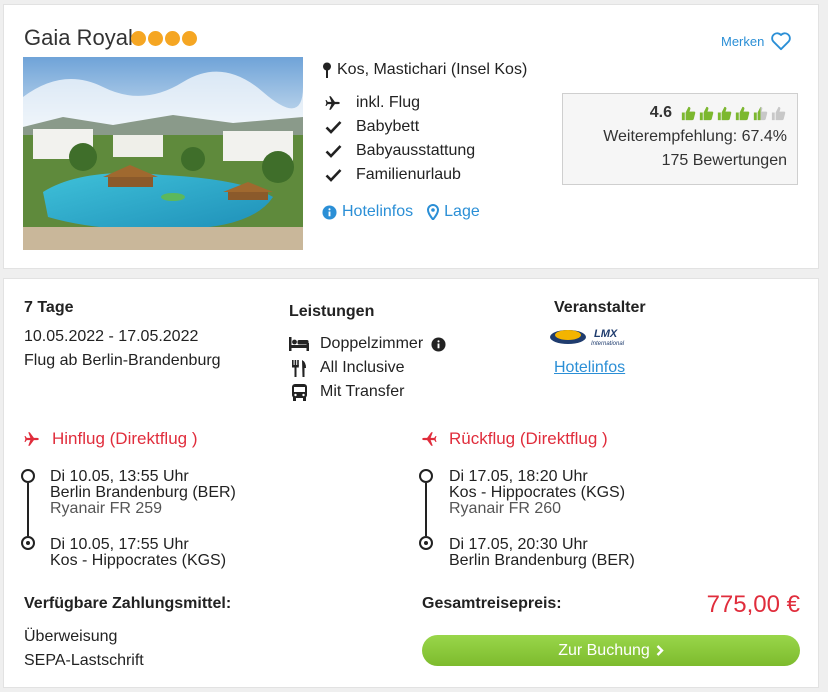 This screenshot has width=828, height=692. I want to click on operator-logo-text: LMX, so click(606, 334).